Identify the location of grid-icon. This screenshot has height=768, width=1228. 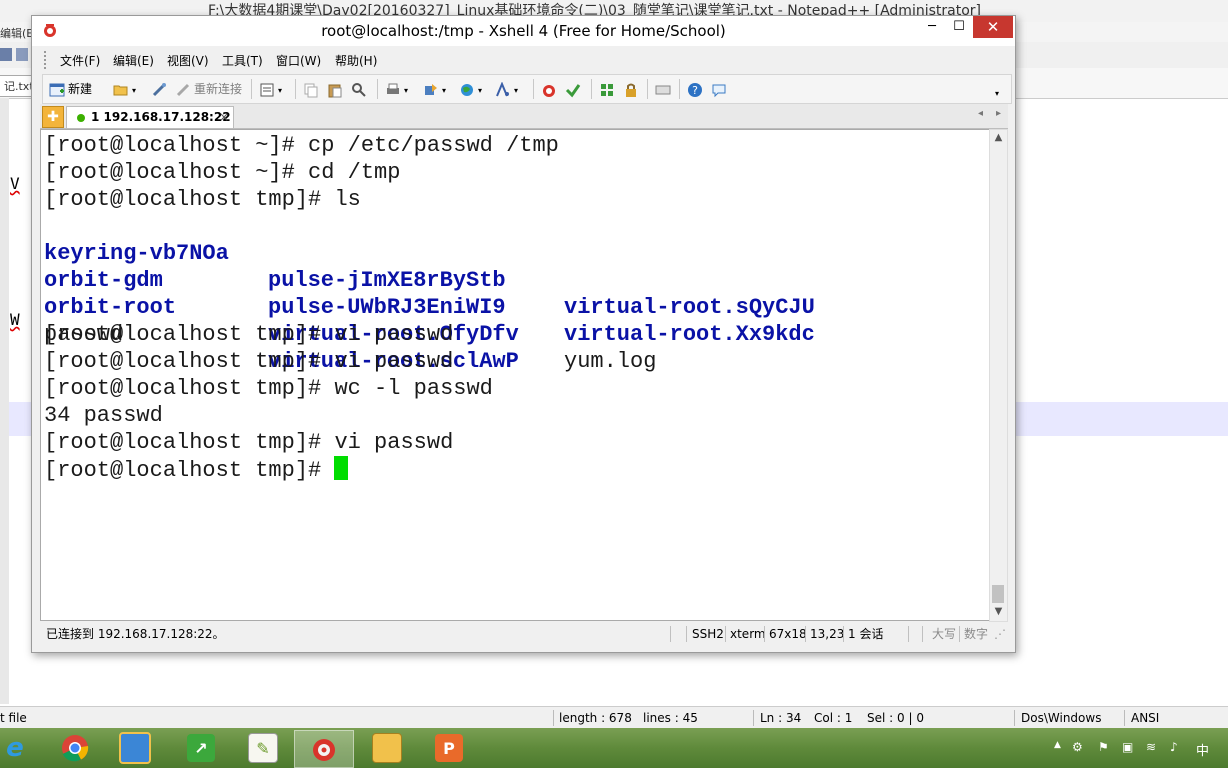
(607, 89).